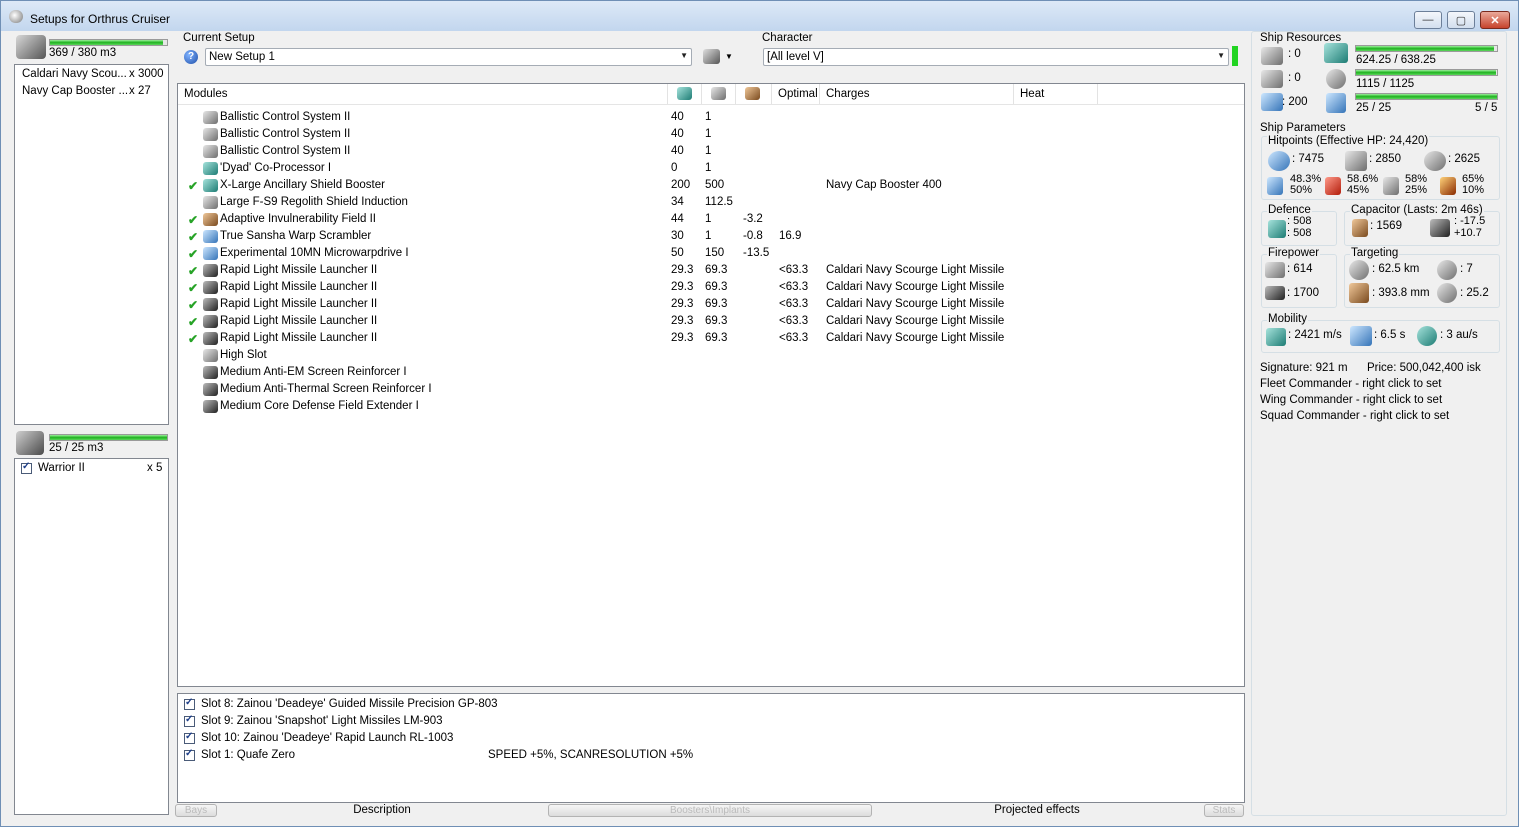 This screenshot has height=827, width=1519. Describe the element at coordinates (787, 38) in the screenshot. I see `character-label: Character` at that location.